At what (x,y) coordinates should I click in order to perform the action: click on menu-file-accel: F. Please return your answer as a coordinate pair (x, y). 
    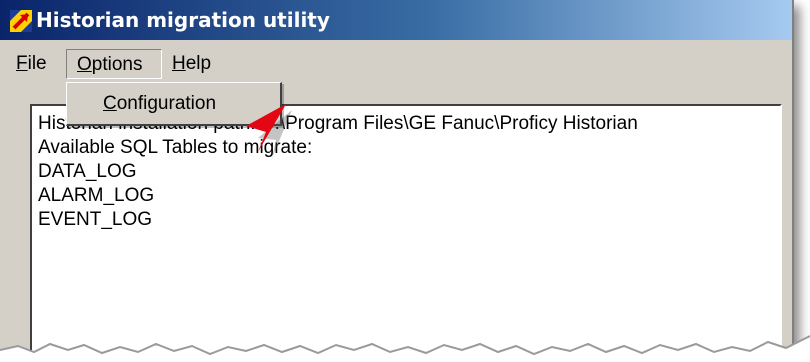
    Looking at the image, I should click on (22, 63).